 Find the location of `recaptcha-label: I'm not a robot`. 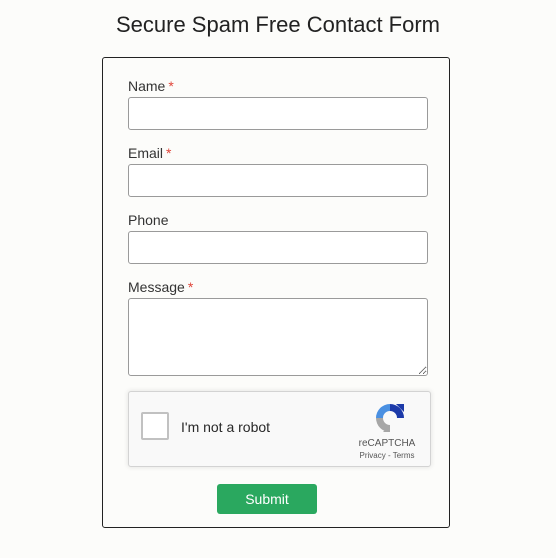

recaptcha-label: I'm not a robot is located at coordinates (226, 427).